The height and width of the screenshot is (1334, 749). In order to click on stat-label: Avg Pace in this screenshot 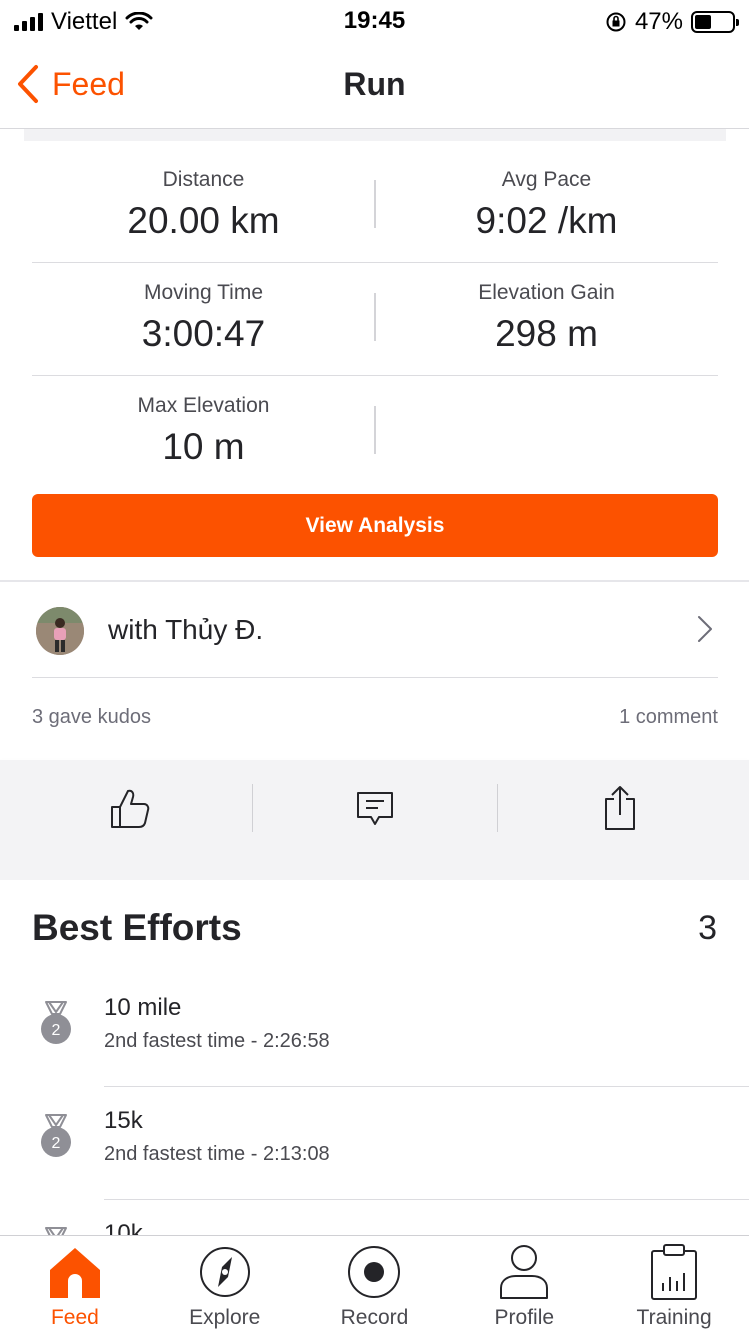, I will do `click(546, 179)`.